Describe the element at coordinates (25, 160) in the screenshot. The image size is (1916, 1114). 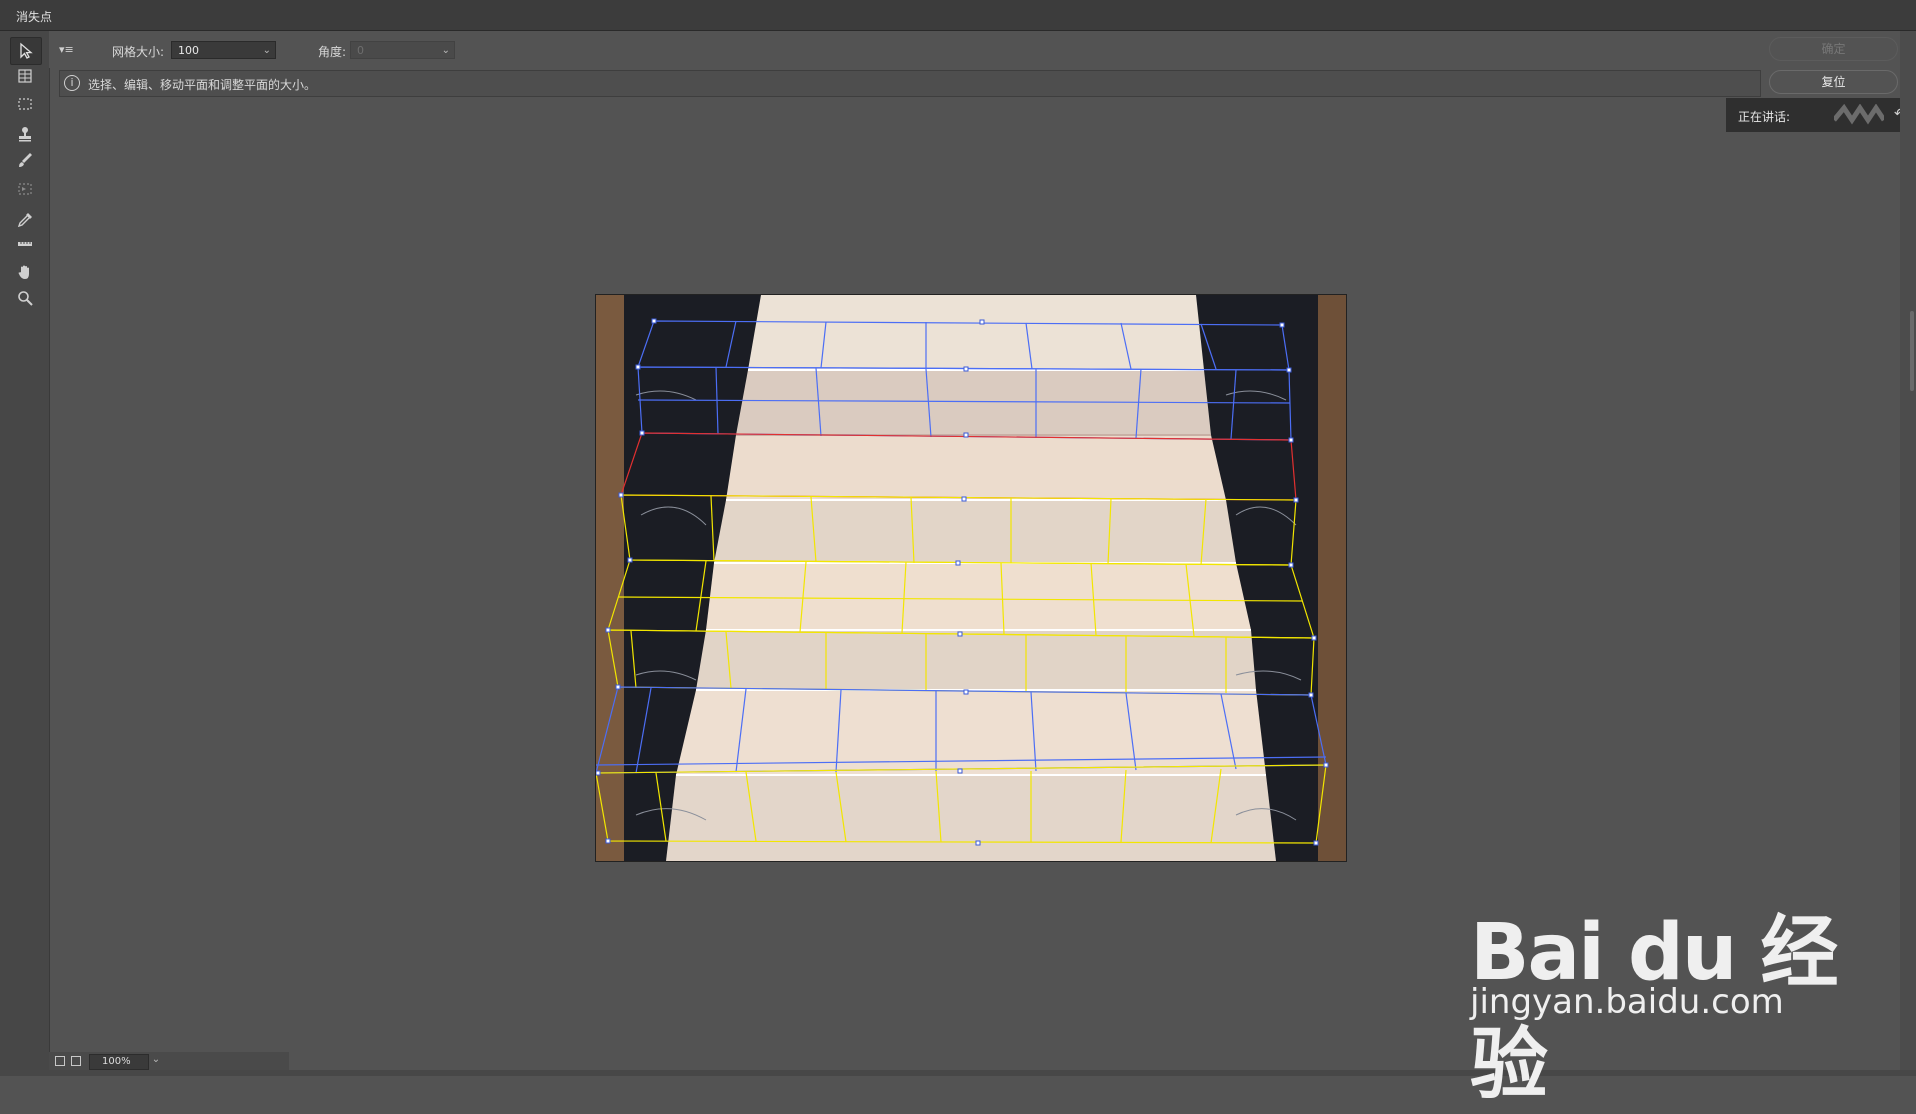
I see `brush-tool-icon` at that location.